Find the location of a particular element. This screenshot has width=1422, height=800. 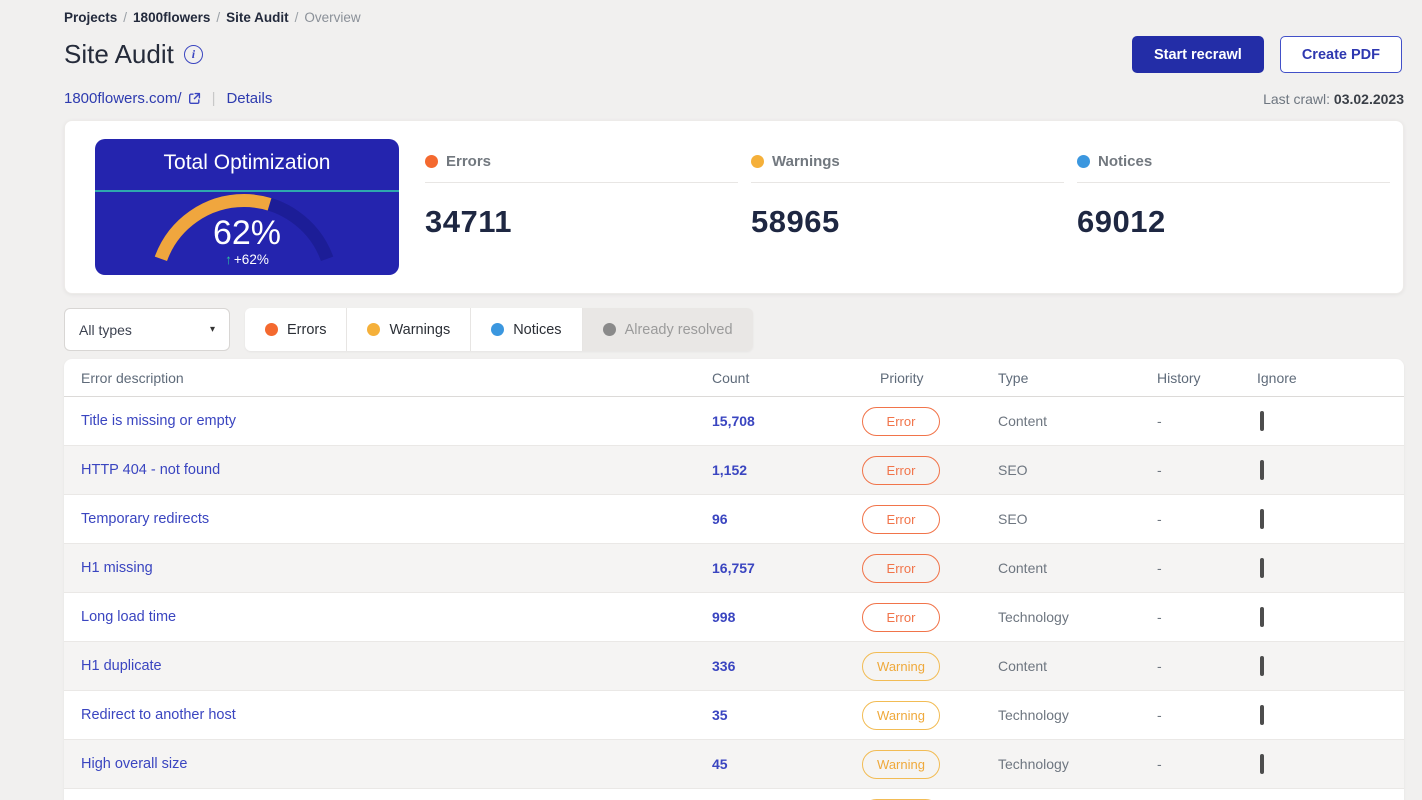

col-type: Type is located at coordinates (1013, 377).